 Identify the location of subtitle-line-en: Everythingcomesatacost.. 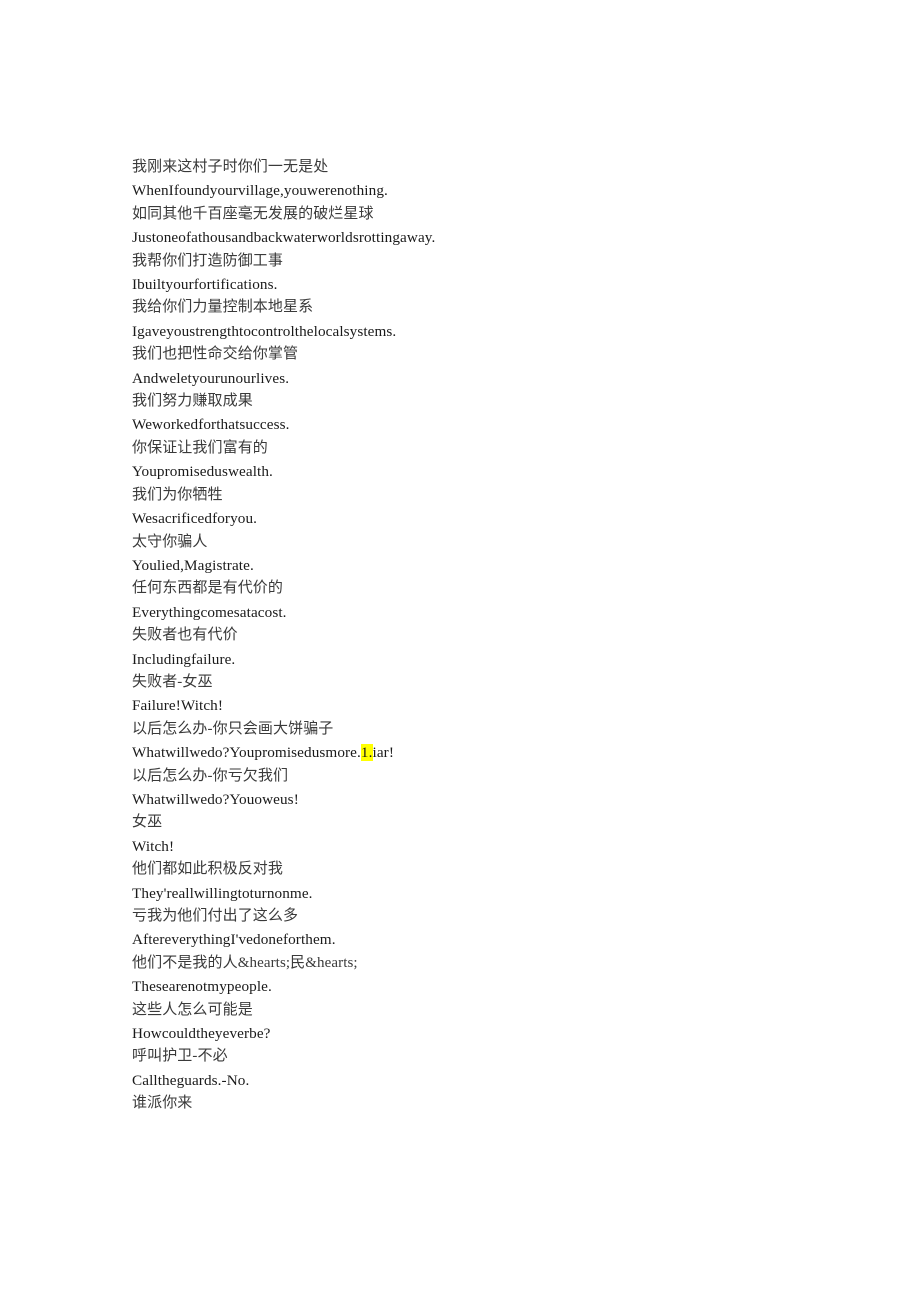
(209, 612).